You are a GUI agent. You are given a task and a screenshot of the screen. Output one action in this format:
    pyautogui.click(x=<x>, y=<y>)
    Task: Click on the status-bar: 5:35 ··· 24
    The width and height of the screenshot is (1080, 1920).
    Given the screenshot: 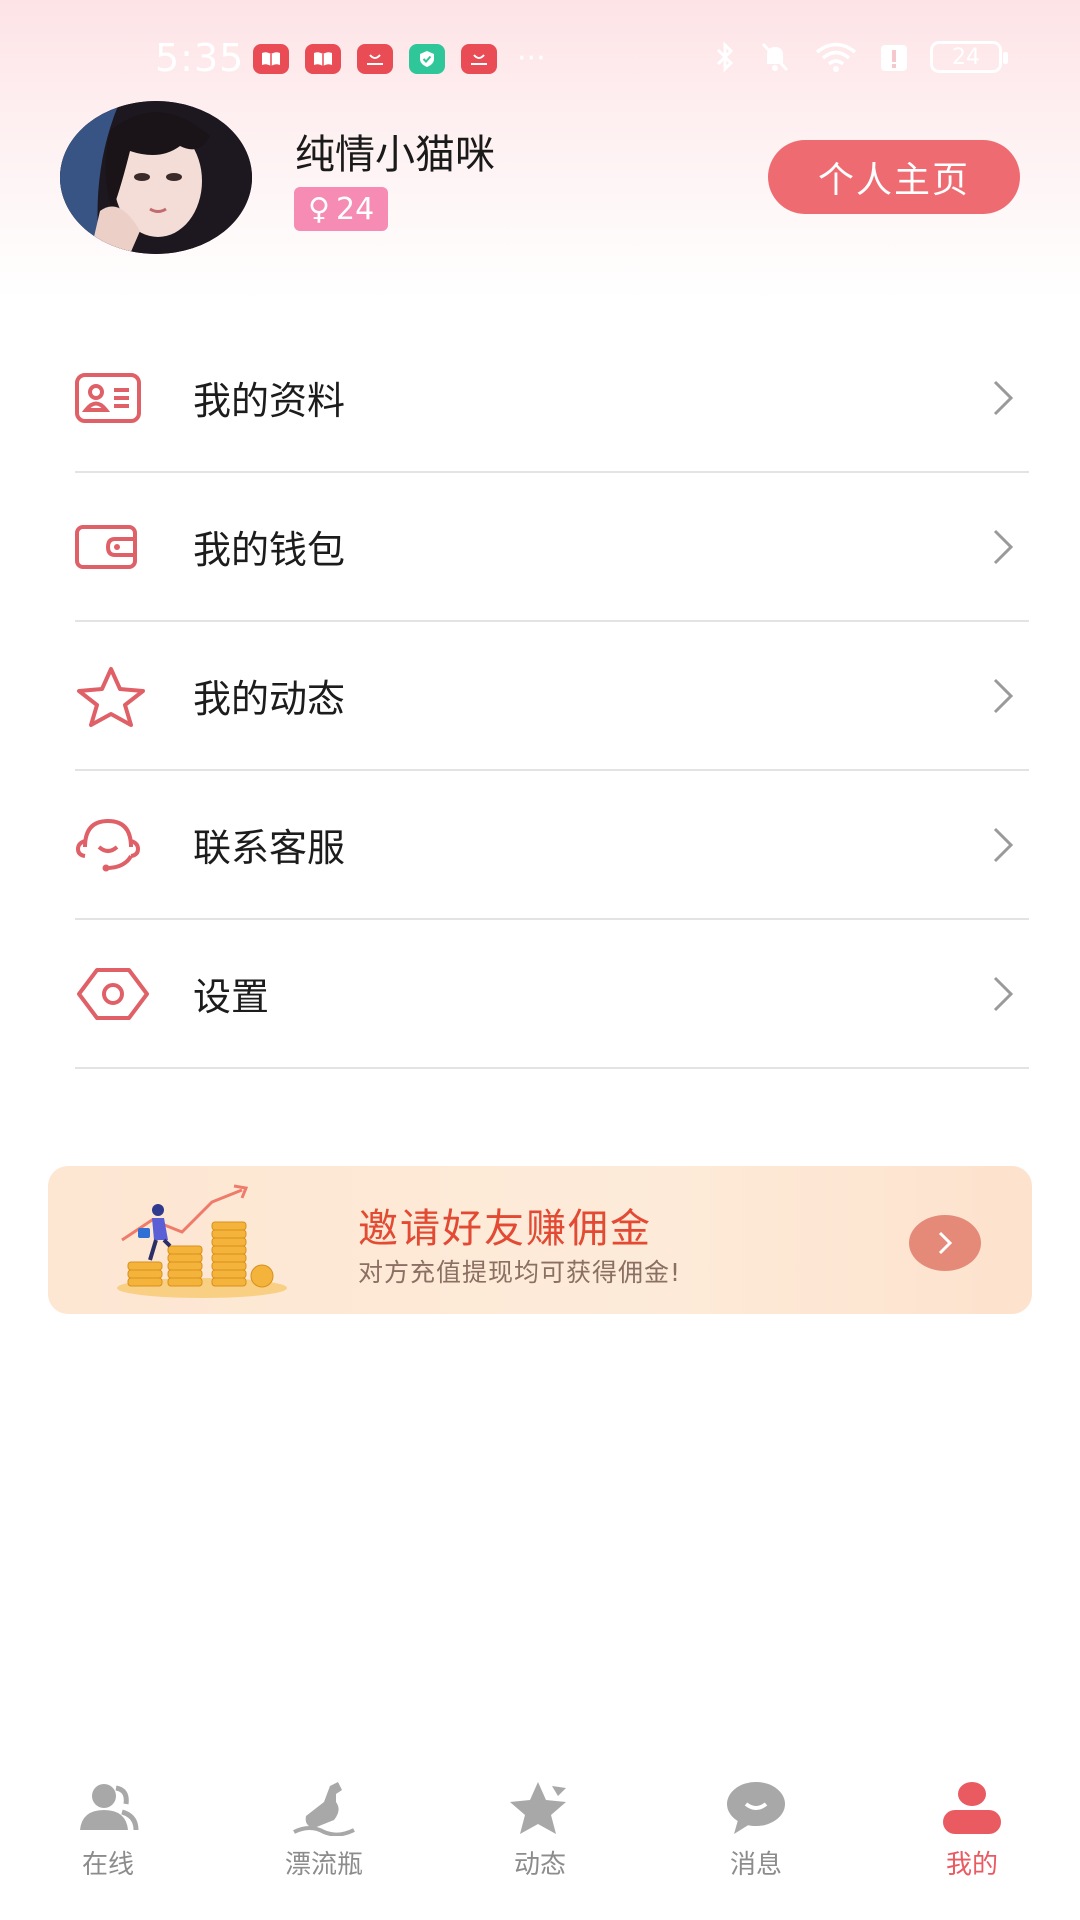 What is the action you would take?
    pyautogui.click(x=540, y=58)
    